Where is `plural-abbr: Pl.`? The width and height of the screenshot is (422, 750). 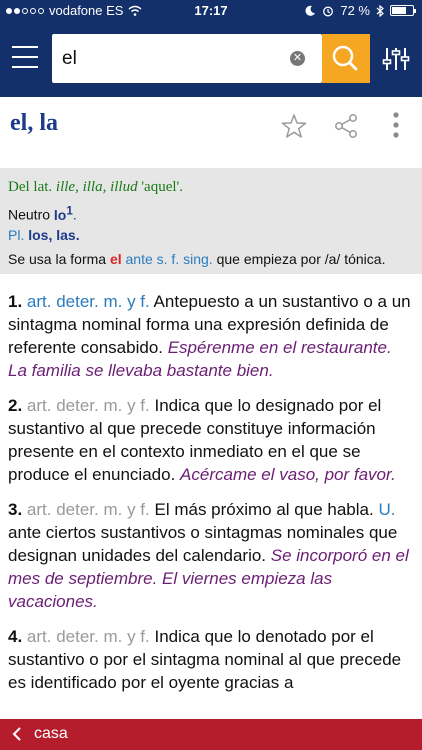 plural-abbr: Pl. is located at coordinates (16, 235).